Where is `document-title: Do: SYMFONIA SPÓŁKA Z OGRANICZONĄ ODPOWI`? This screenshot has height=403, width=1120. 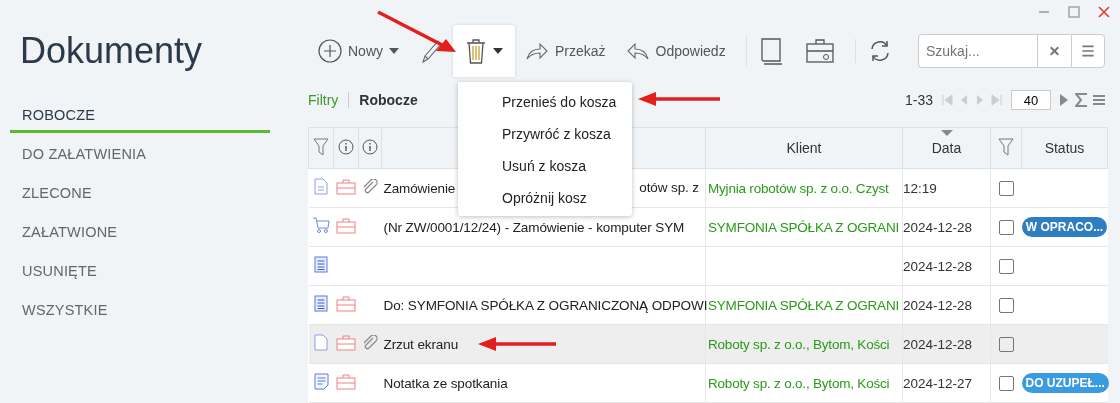 document-title: Do: SYMFONIA SPÓŁKA Z OGRANICZONĄ ODPOWI is located at coordinates (545, 305).